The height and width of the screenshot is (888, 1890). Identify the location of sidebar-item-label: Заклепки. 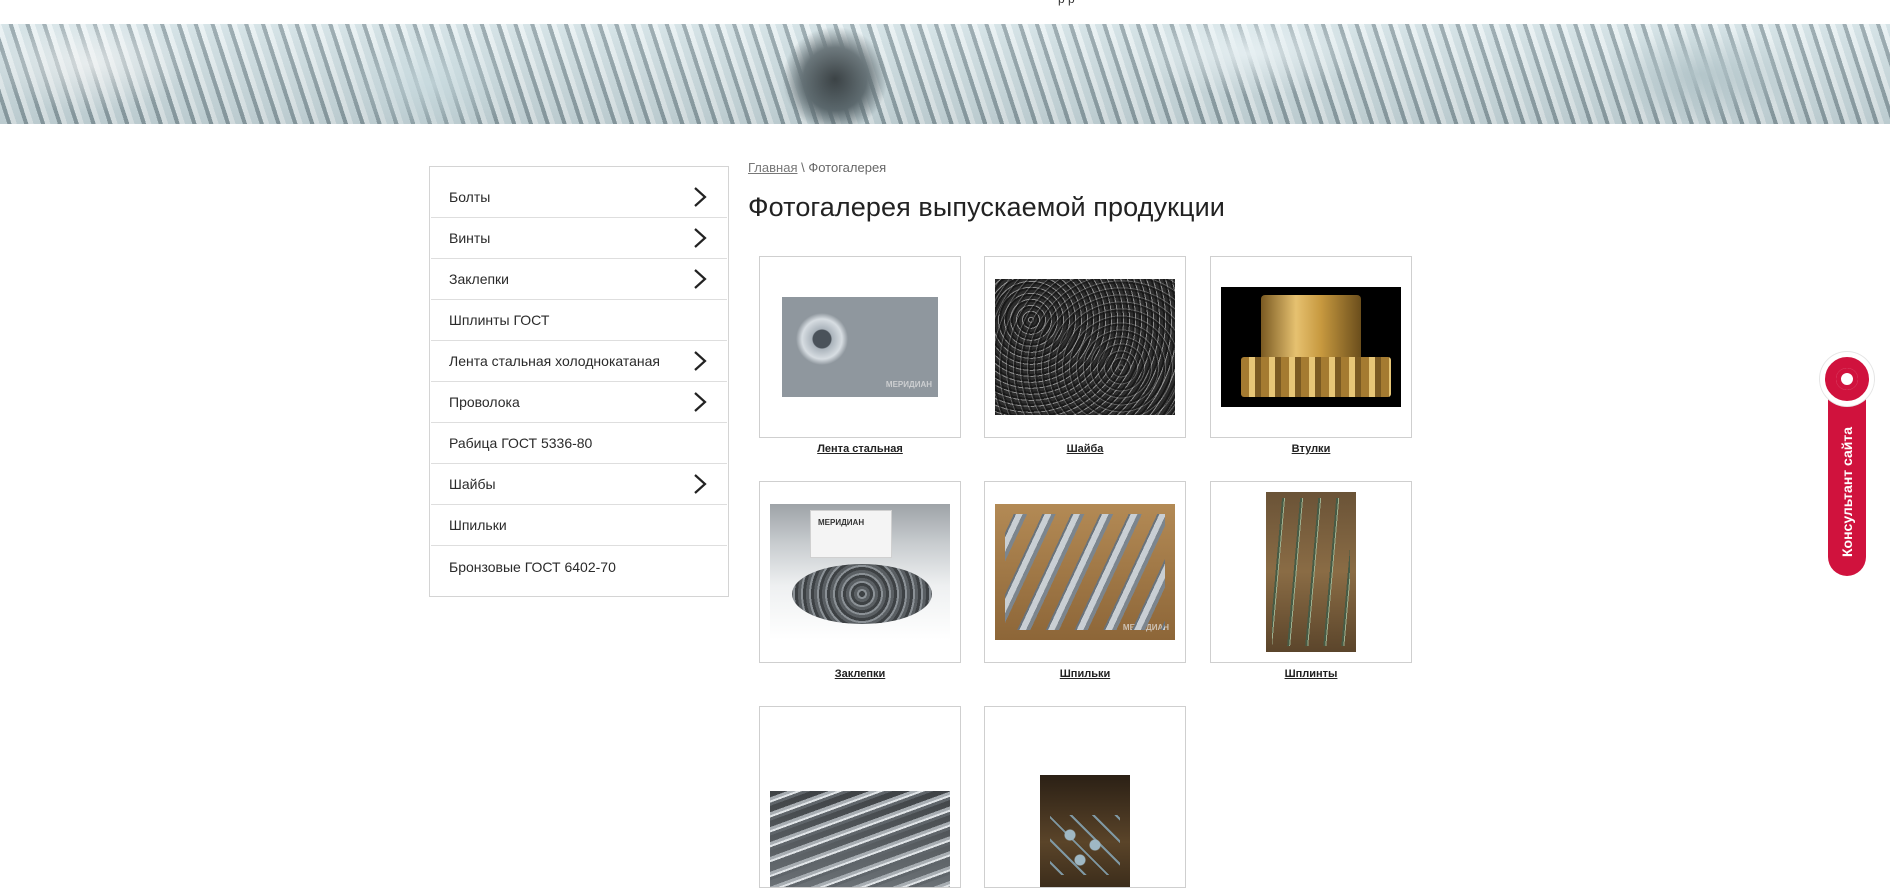
(479, 279).